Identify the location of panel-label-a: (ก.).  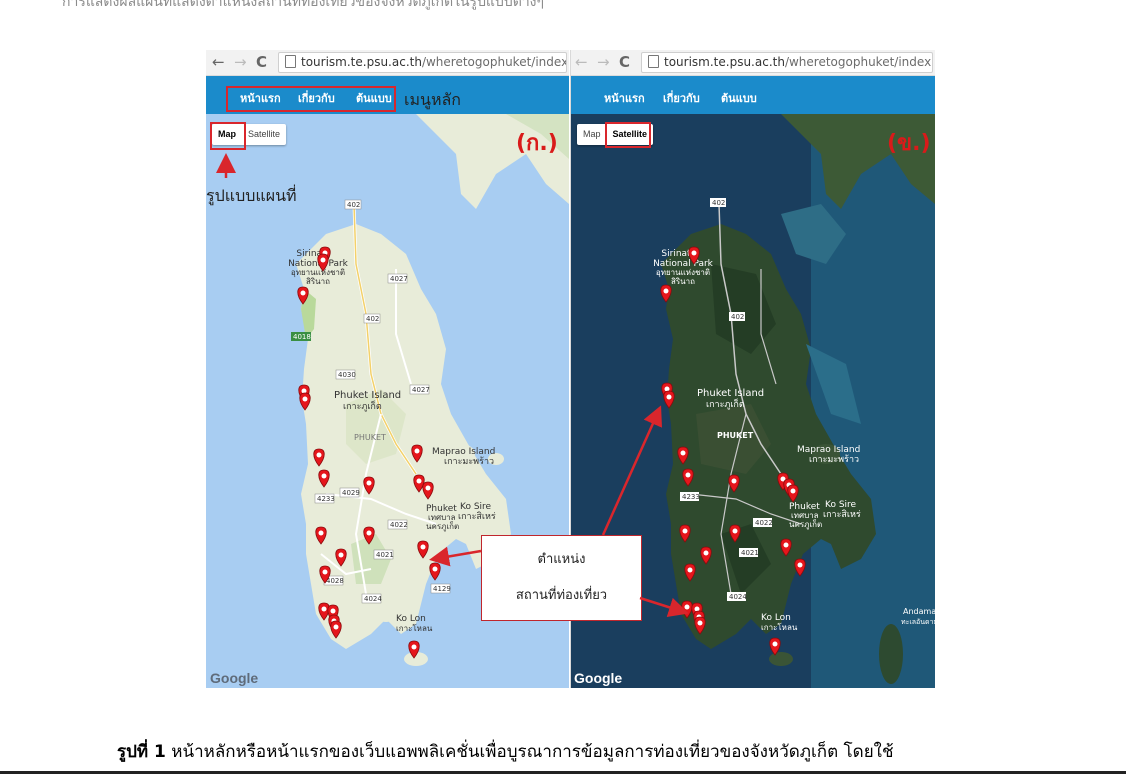
(537, 143).